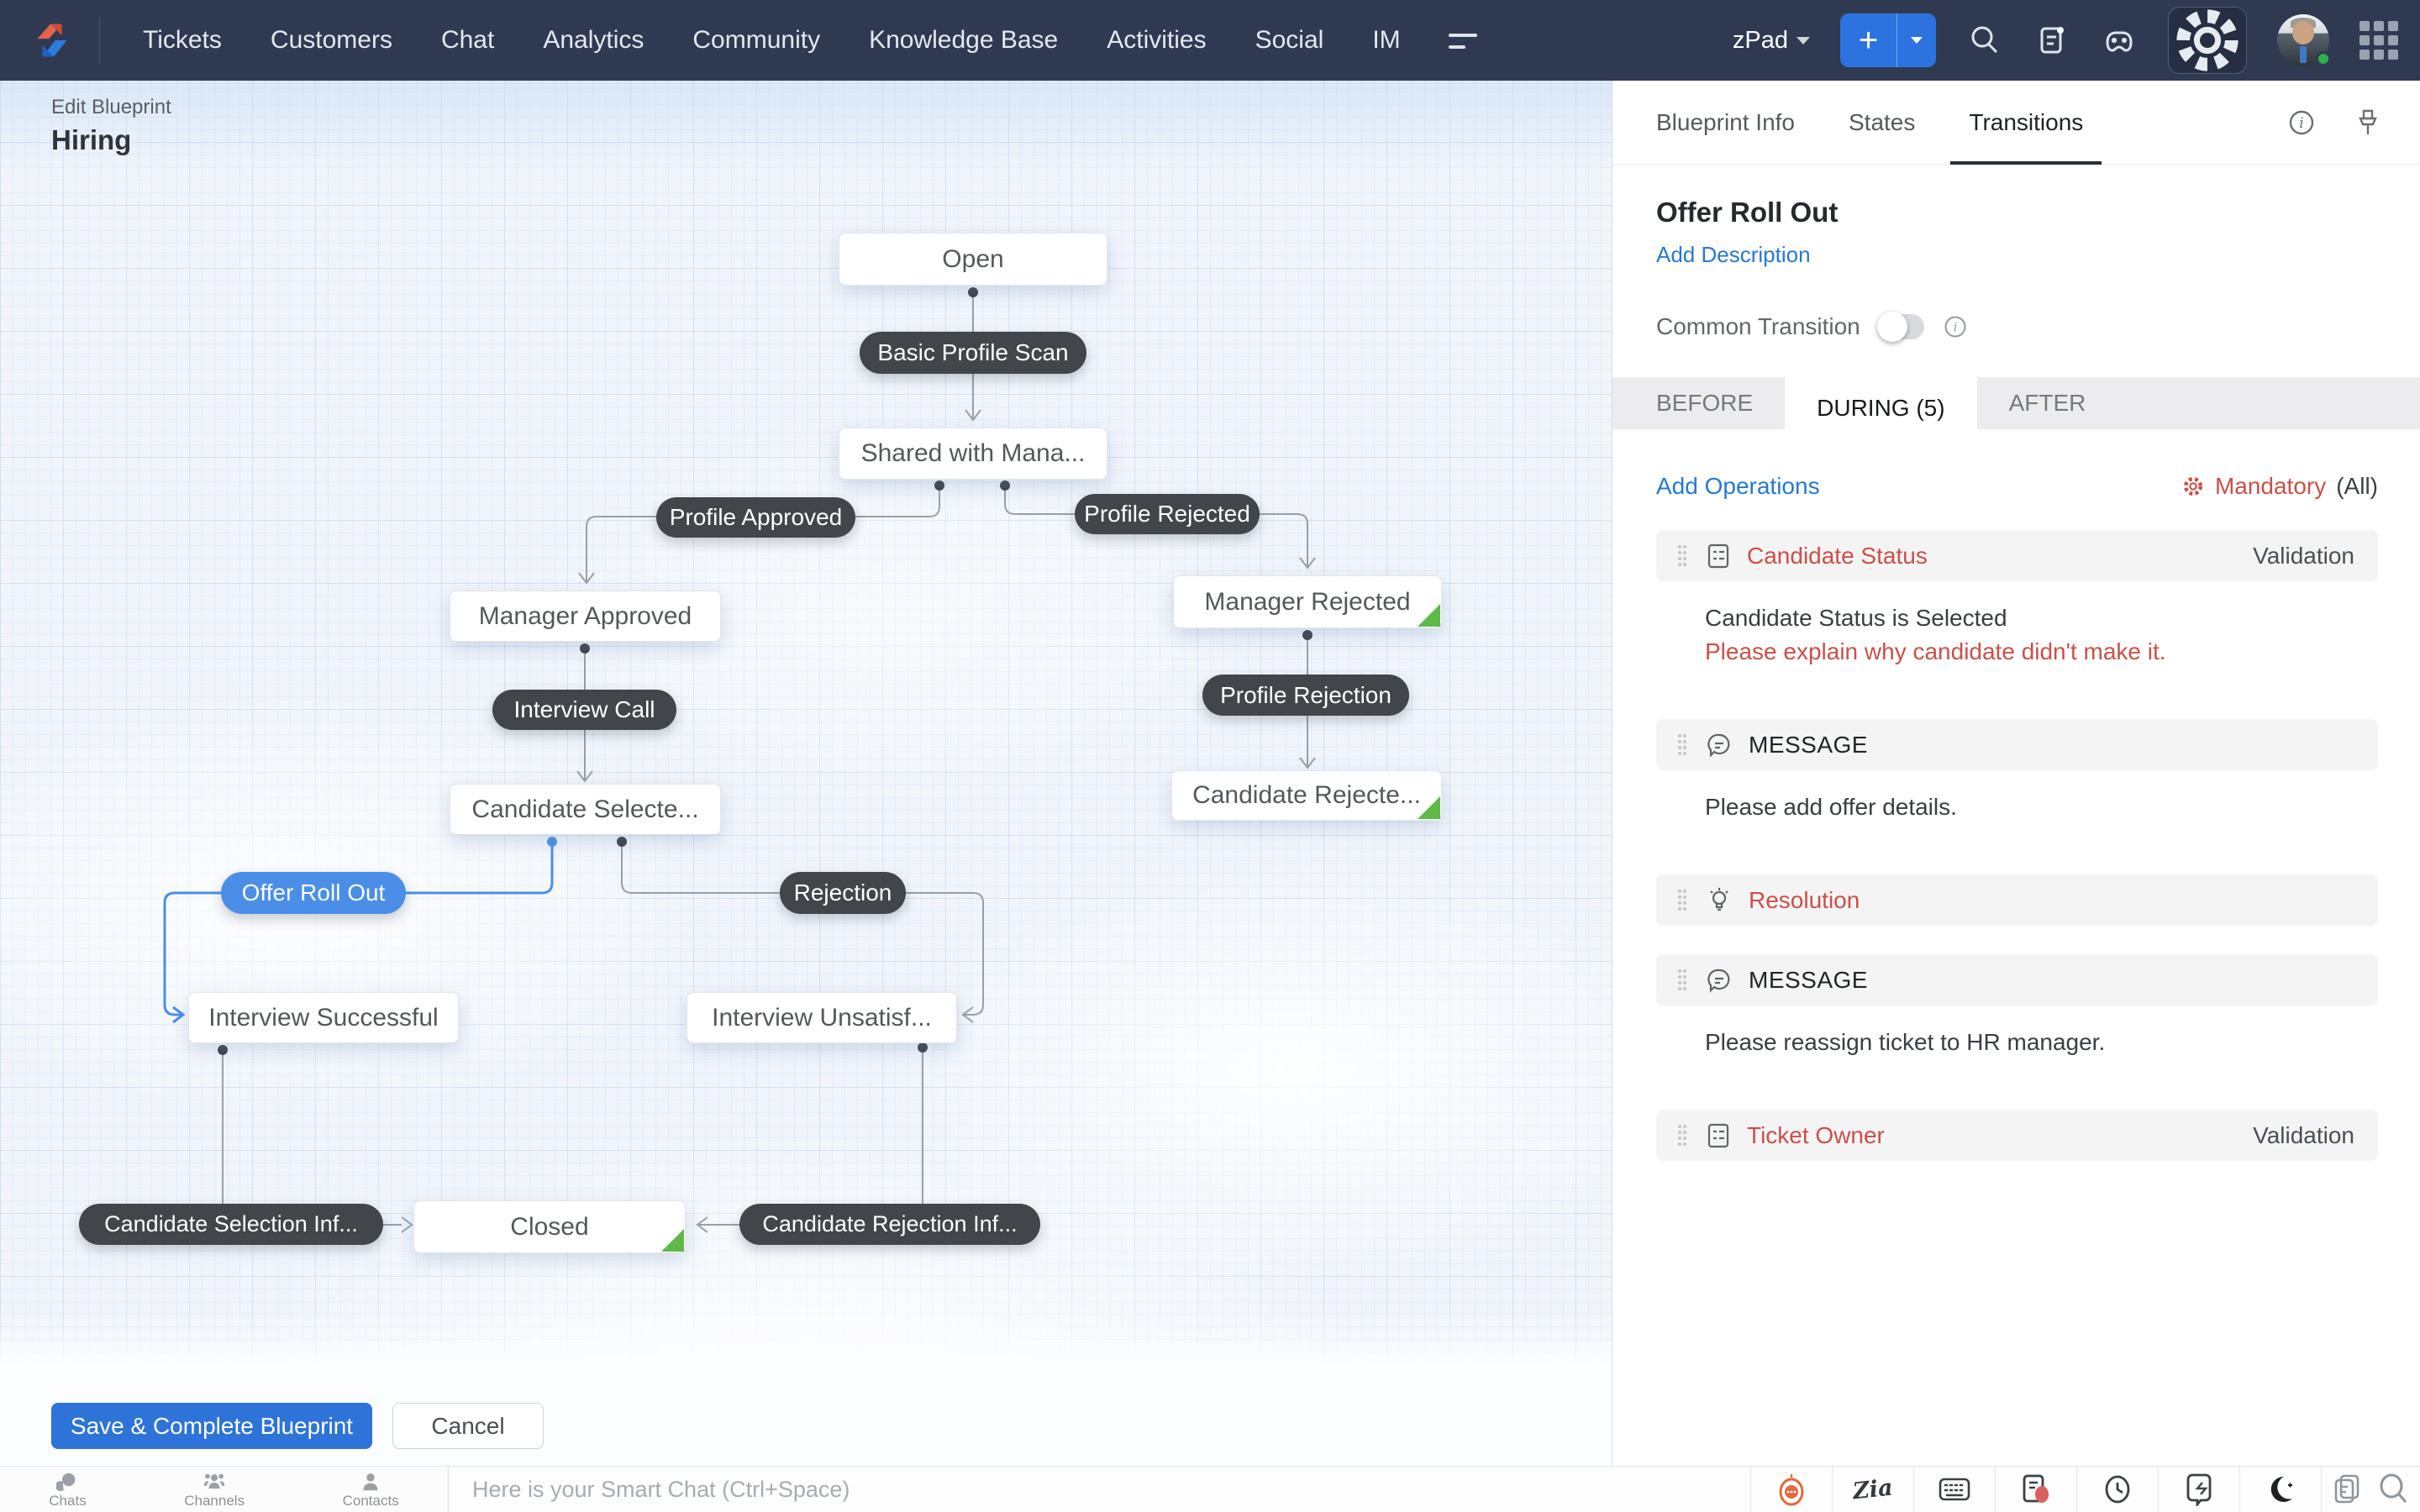 The width and height of the screenshot is (2420, 1512). Describe the element at coordinates (973, 353) in the screenshot. I see `transition-basic-profile-scan: Basic Profile Scan` at that location.